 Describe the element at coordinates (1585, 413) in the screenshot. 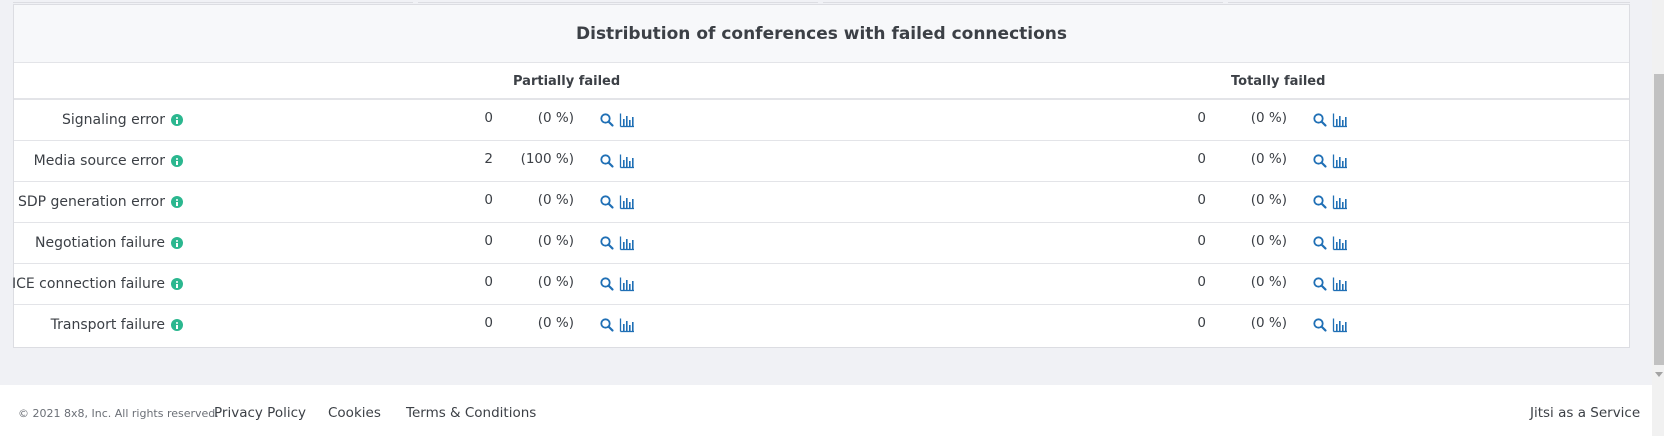

I see `jitsi-as-a-service-link: Jitsi as a Service` at that location.